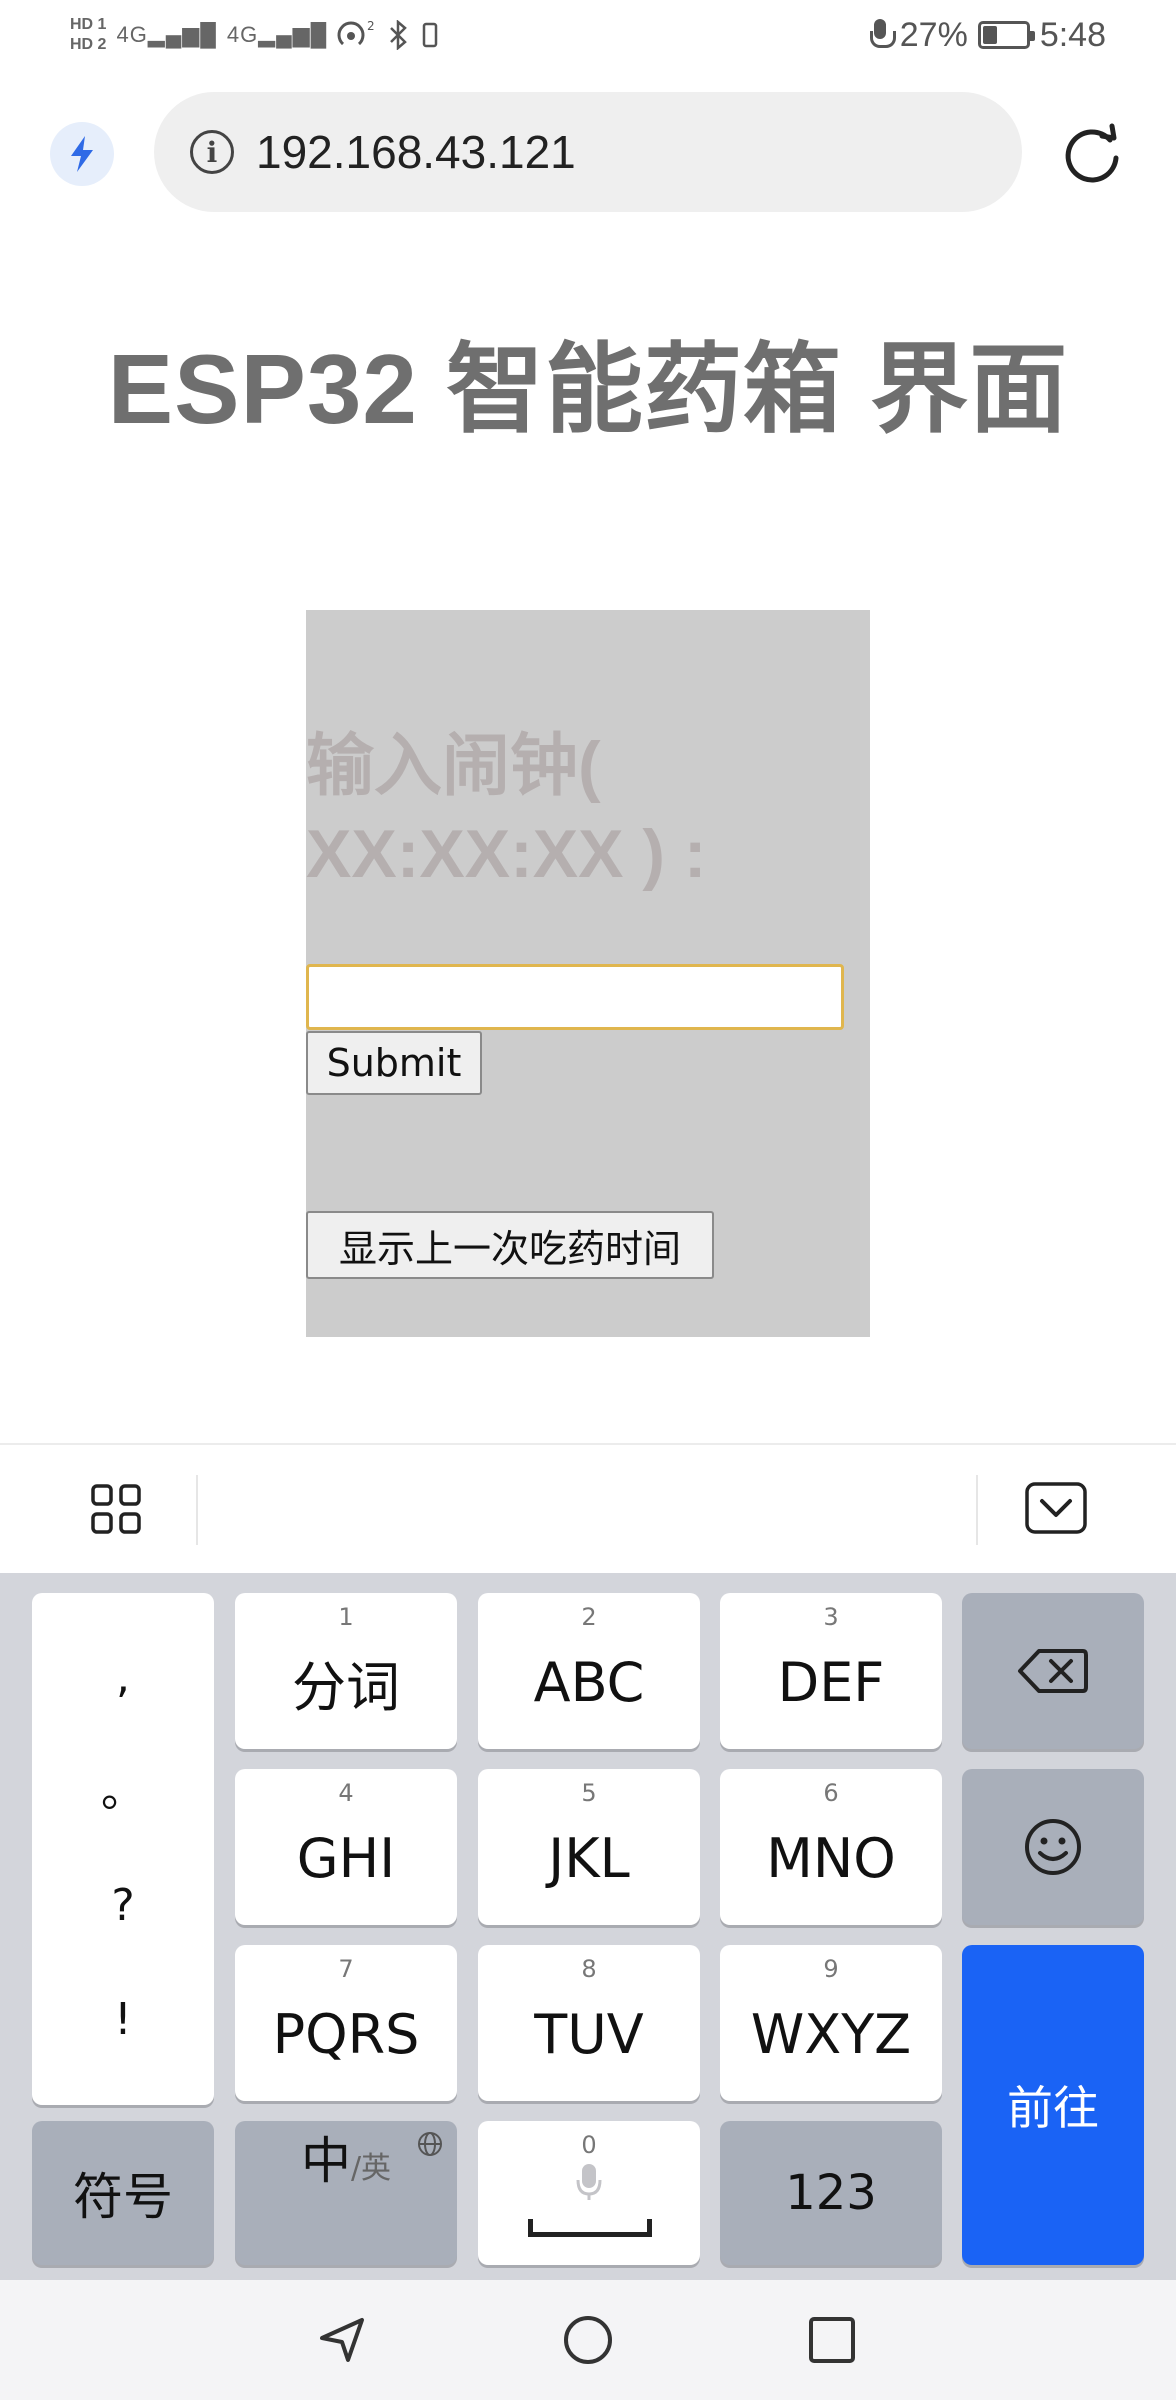 This screenshot has height=2400, width=1176. I want to click on key-num: 2, so click(589, 1617).